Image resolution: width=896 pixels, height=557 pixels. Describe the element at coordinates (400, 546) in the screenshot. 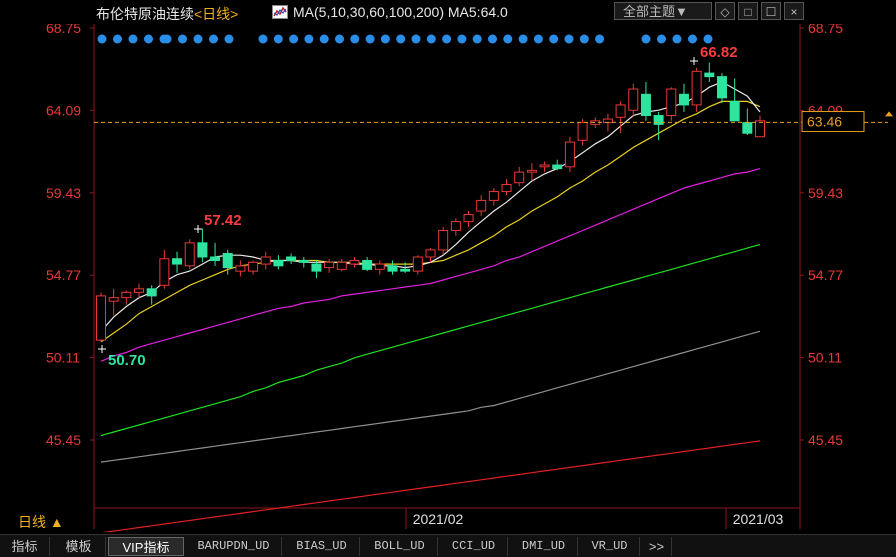

I see `tab-boll: BOLL_UD` at that location.